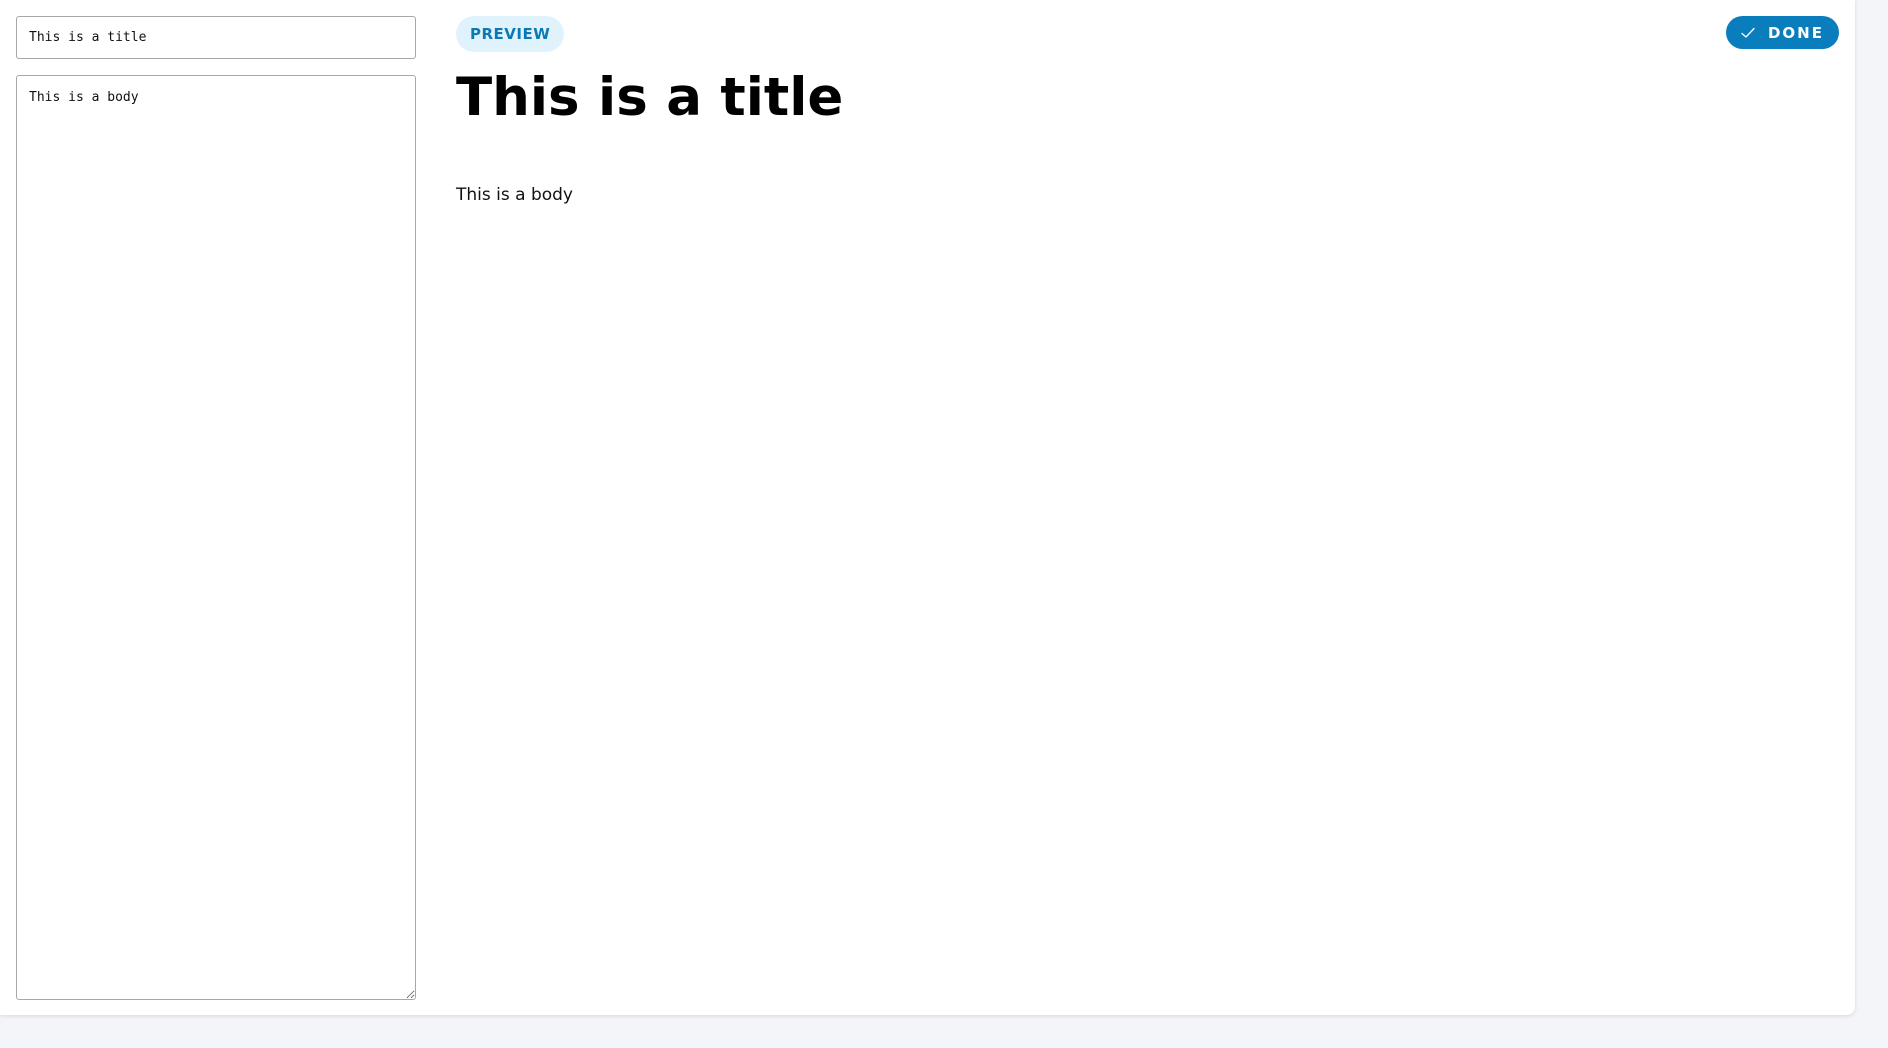  What do you see at coordinates (1135, 111) in the screenshot?
I see `preview-panel: PREVIEW This is a title This is a body` at bounding box center [1135, 111].